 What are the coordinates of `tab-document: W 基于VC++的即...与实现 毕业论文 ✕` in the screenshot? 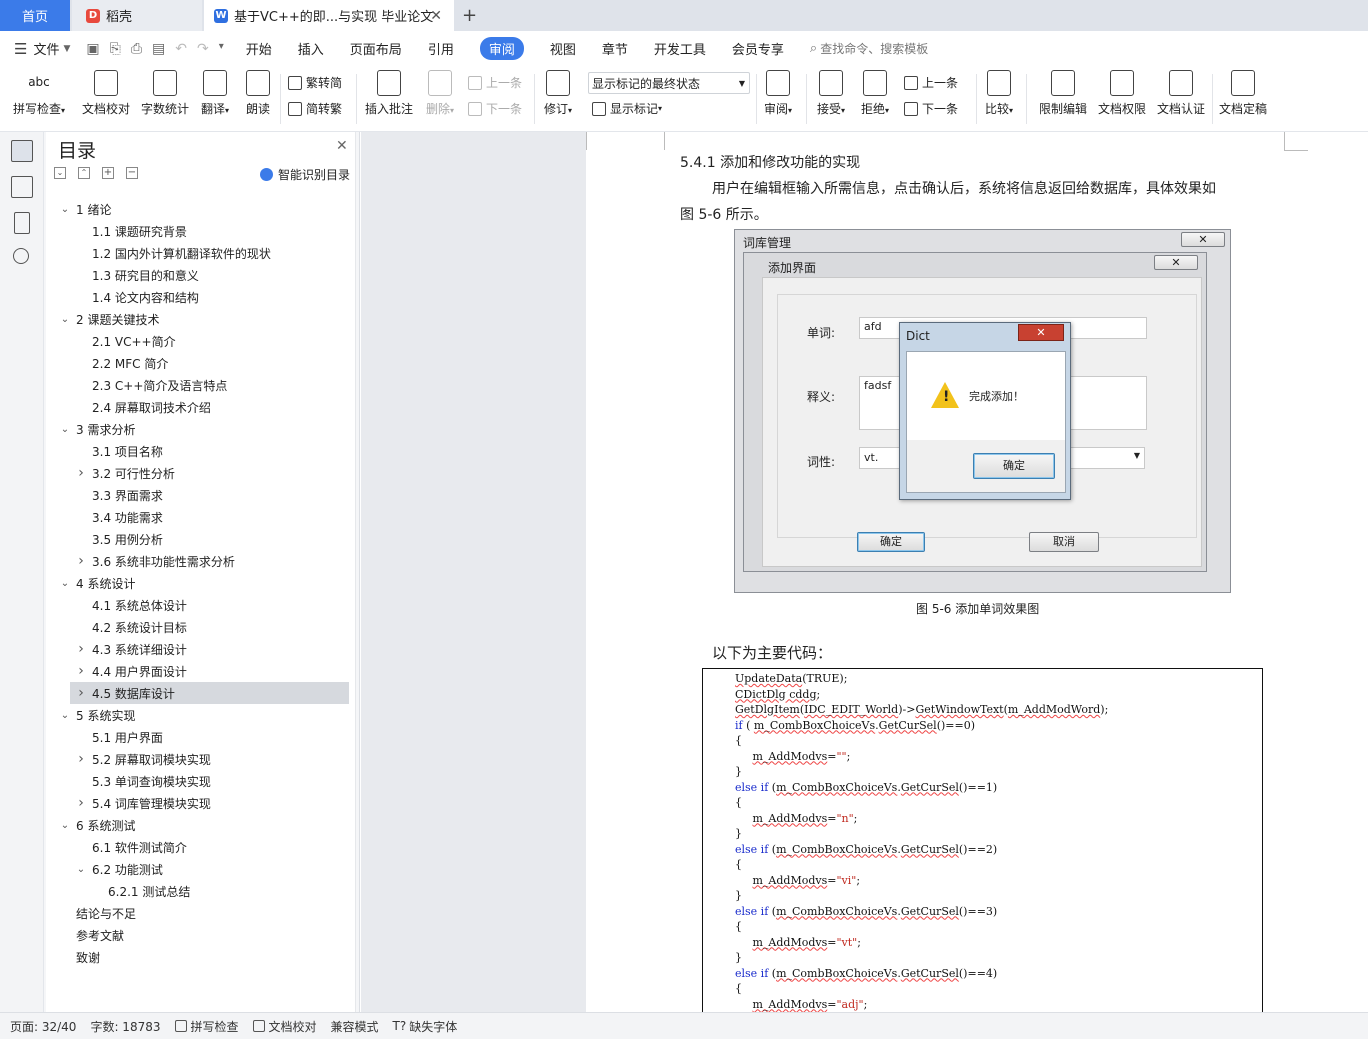 It's located at (329, 15).